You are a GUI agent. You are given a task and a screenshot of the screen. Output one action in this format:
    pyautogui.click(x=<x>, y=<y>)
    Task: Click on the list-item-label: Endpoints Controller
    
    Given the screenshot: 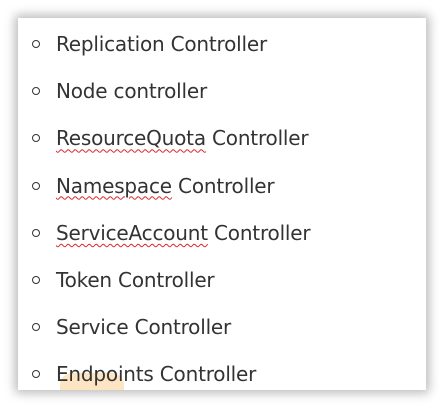 What is the action you would take?
    pyautogui.click(x=156, y=374)
    